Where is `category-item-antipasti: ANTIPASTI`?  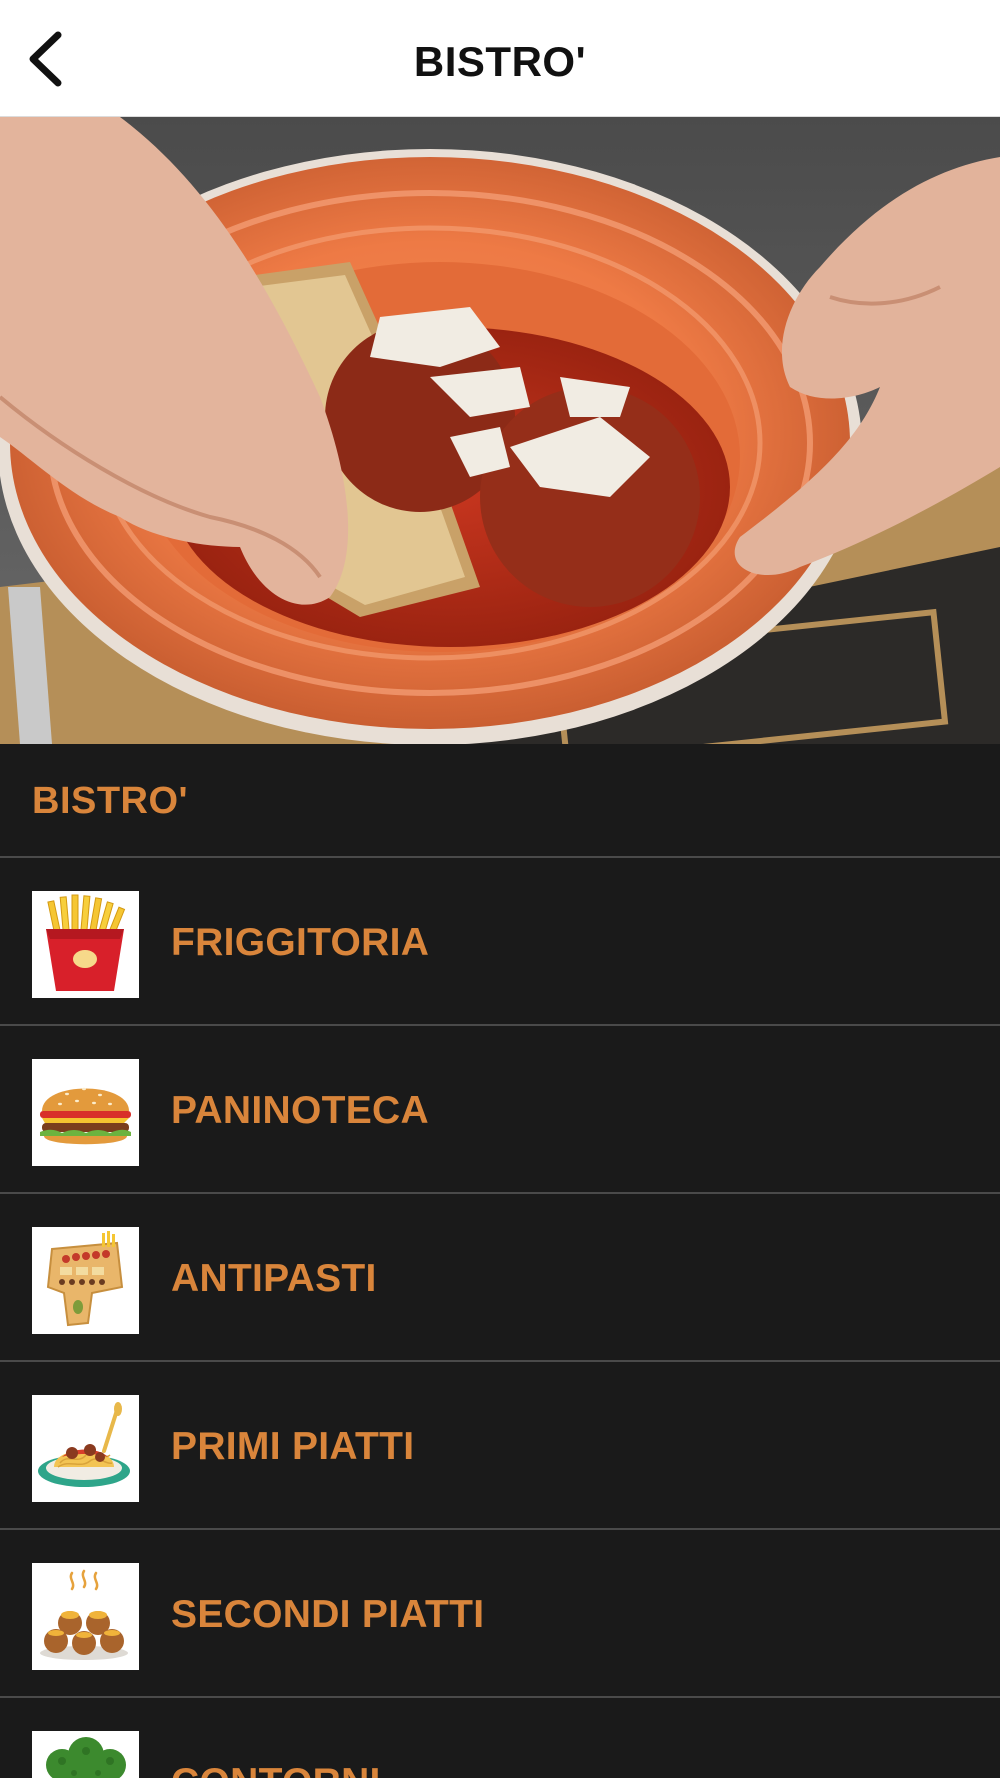
category-item-antipasti: ANTIPASTI is located at coordinates (500, 1278).